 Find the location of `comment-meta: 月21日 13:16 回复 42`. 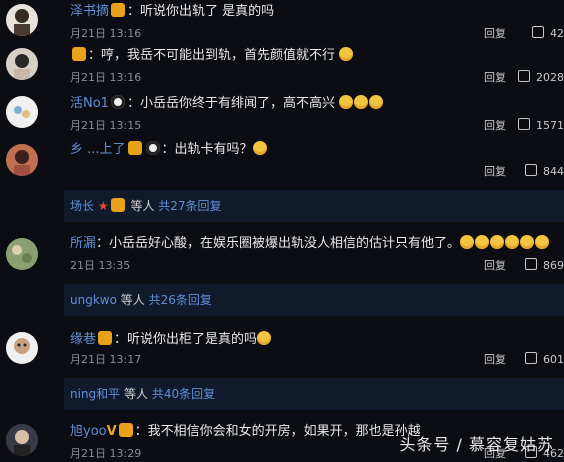

comment-meta: 月21日 13:16 回复 42 is located at coordinates (317, 34).